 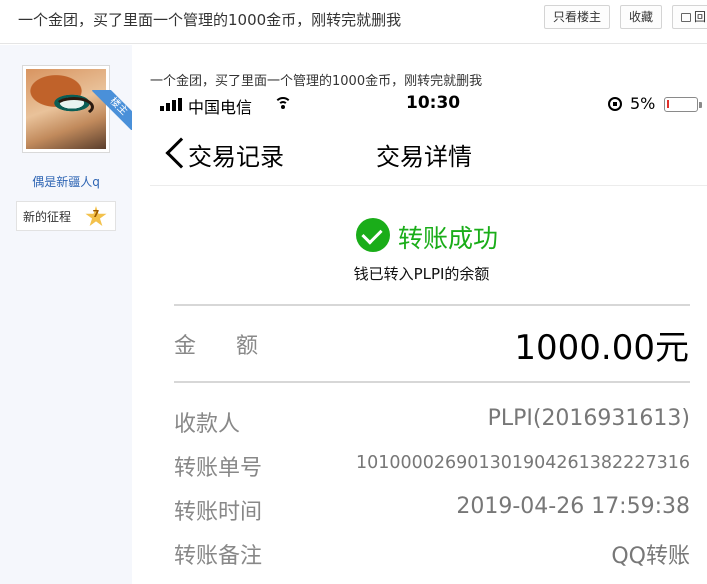 I want to click on detail-value: 2019-04-26 17:59:38, so click(x=573, y=506).